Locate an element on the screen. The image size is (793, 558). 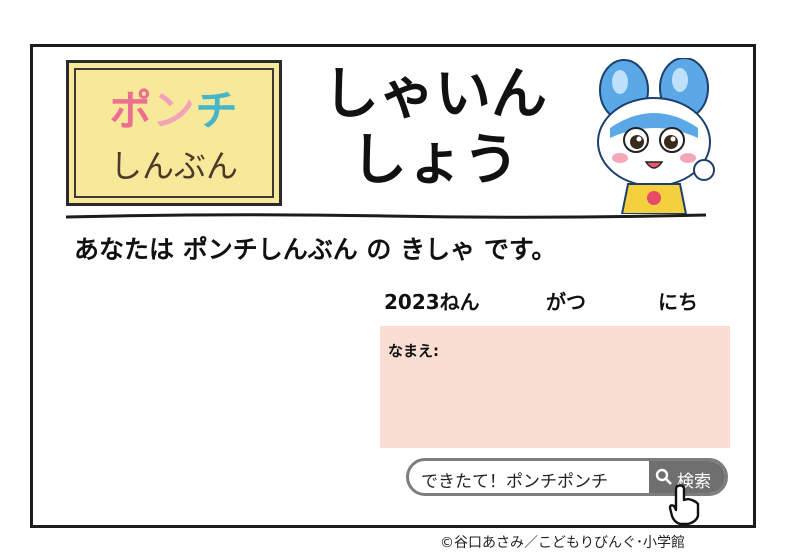
title-divider is located at coordinates (386, 216).